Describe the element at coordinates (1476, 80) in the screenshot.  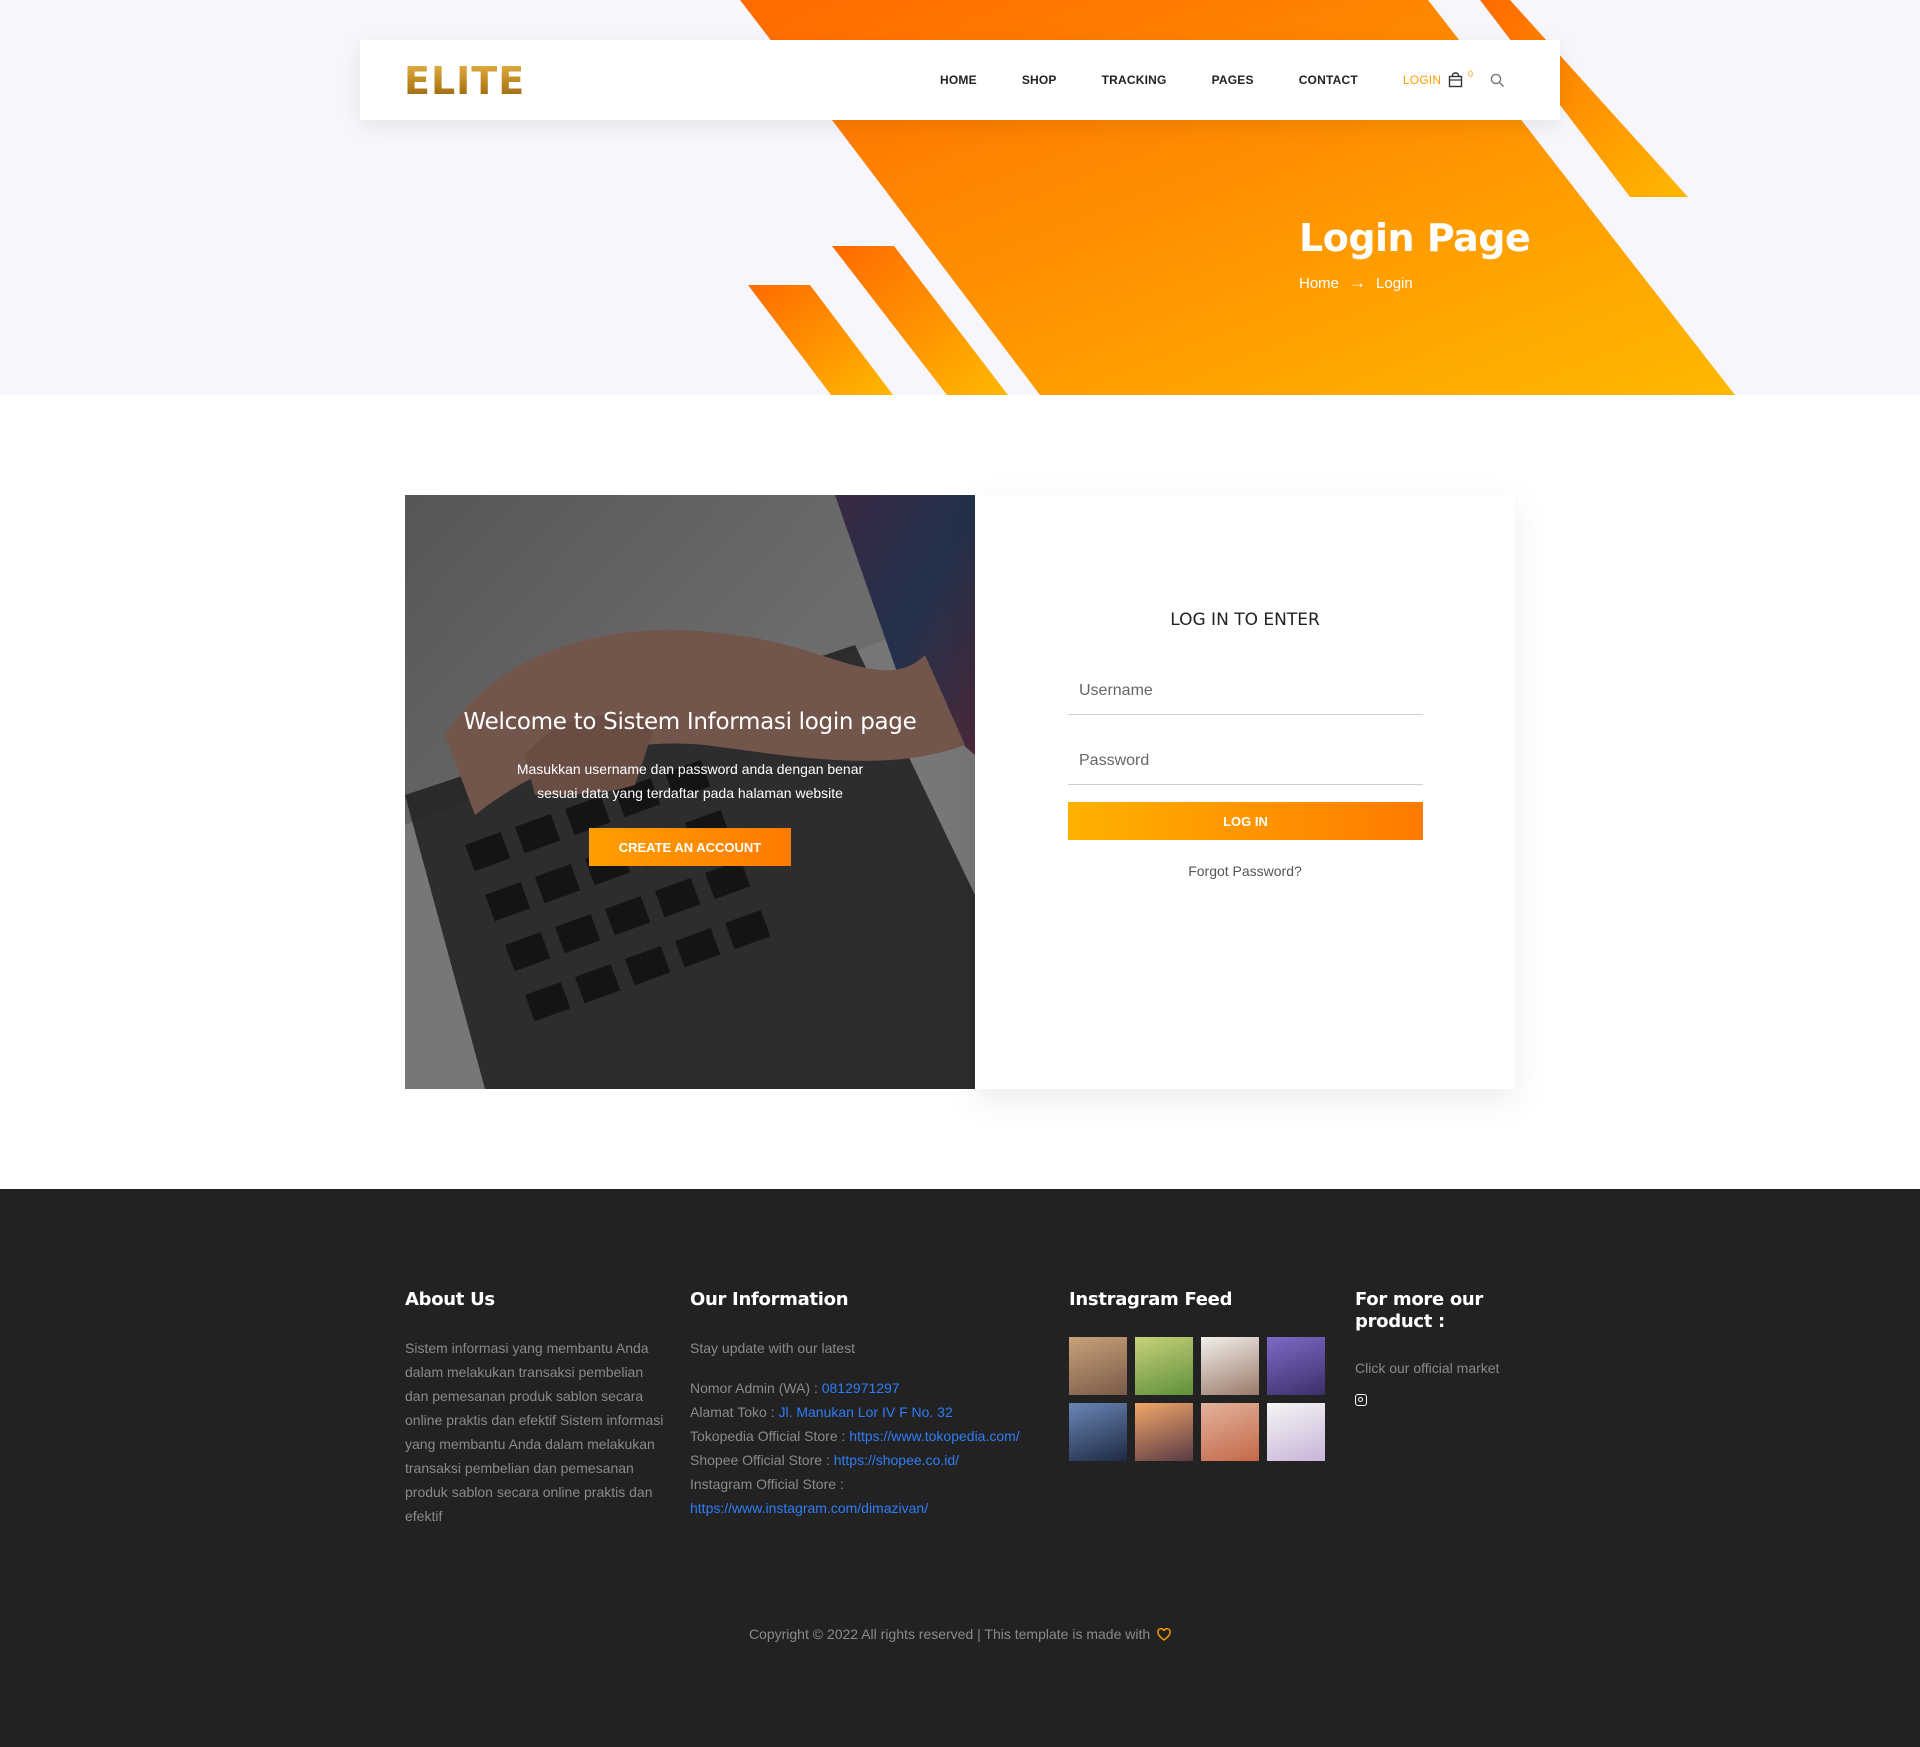
I see `nav-icons: 0` at that location.